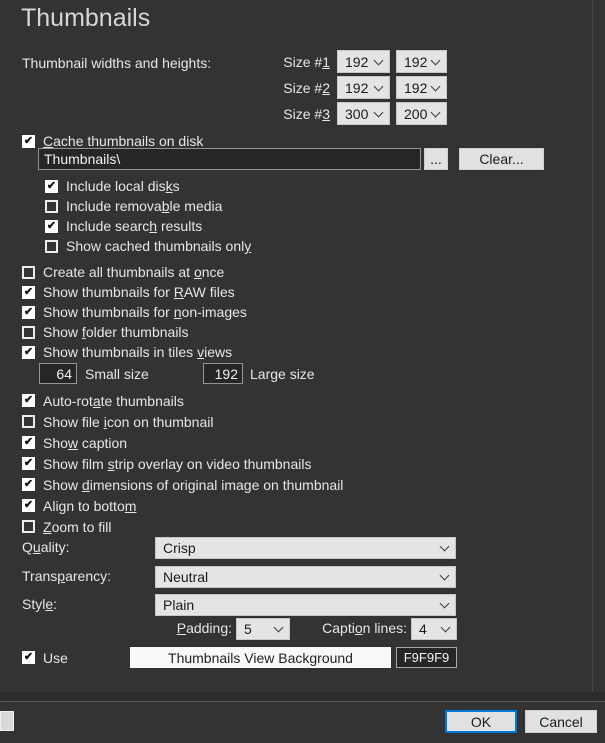 The height and width of the screenshot is (743, 605). What do you see at coordinates (592, 346) in the screenshot?
I see `content-right-border` at bounding box center [592, 346].